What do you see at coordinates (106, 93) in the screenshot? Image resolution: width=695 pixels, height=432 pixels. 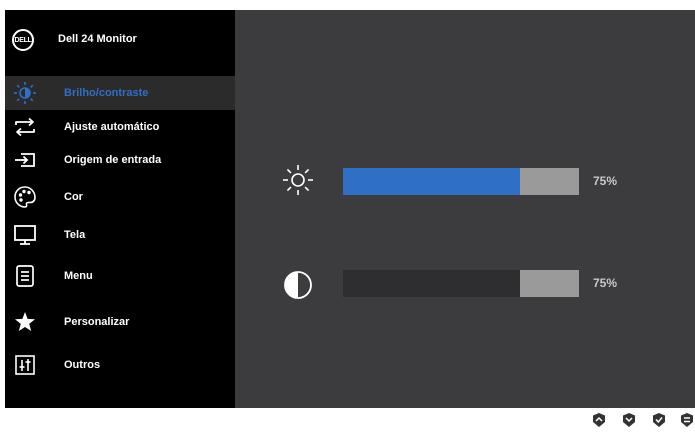 I see `menu-item-label: Brilho/contraste` at bounding box center [106, 93].